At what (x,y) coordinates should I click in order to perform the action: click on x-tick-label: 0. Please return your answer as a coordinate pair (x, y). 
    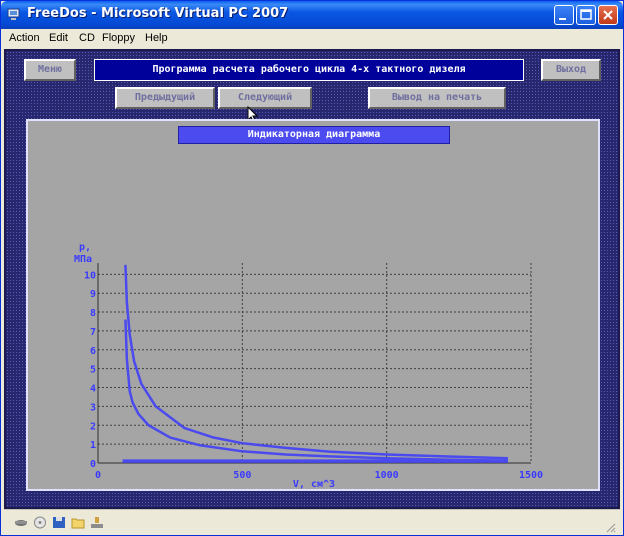
    Looking at the image, I should click on (98, 475).